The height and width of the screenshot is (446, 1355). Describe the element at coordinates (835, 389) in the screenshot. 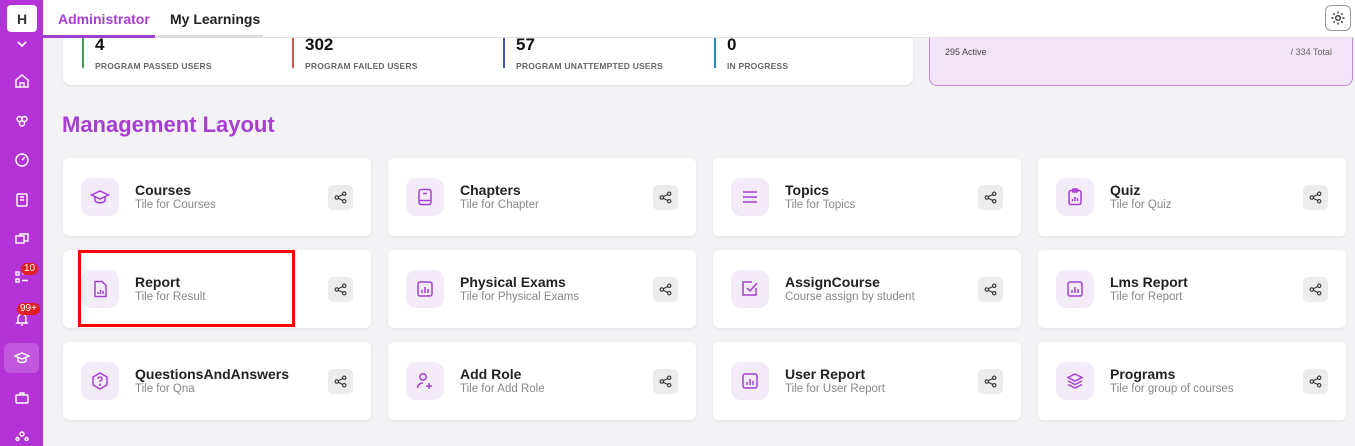

I see `tile-subtitle: Tile for User Report` at that location.